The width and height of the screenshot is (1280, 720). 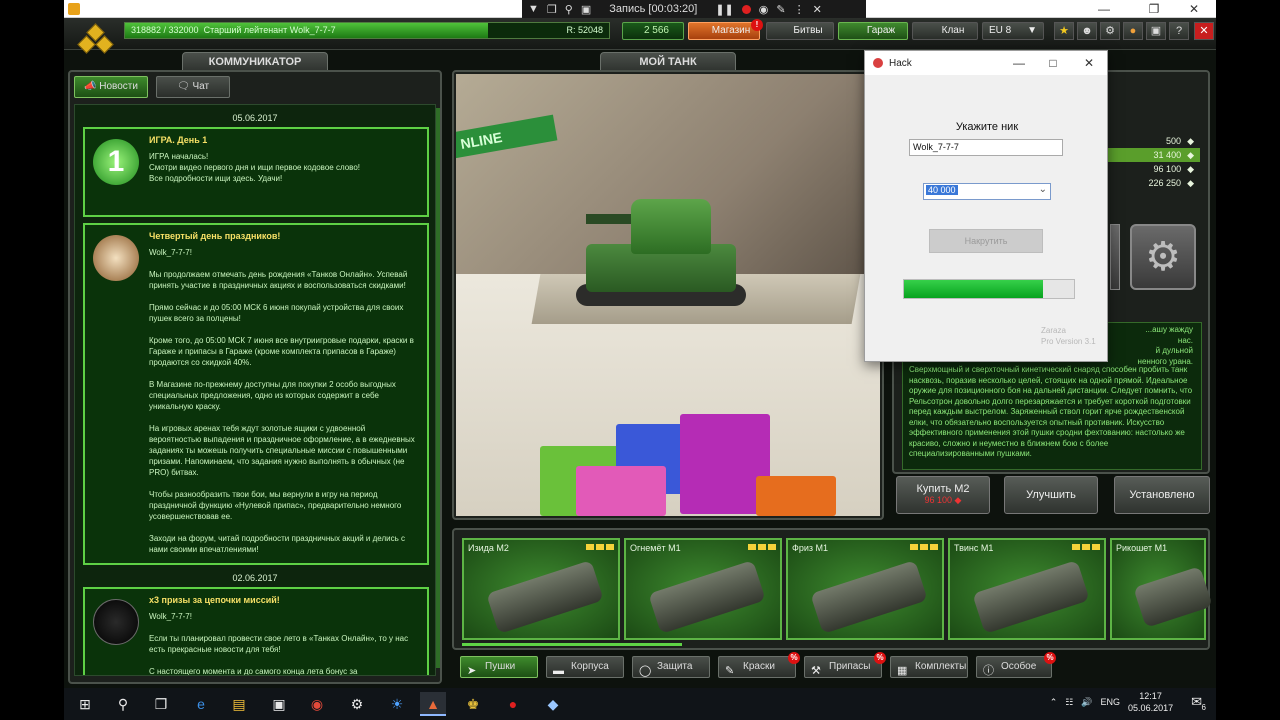 I want to click on tab-hulls: ▬ Корпуса, so click(x=585, y=667).